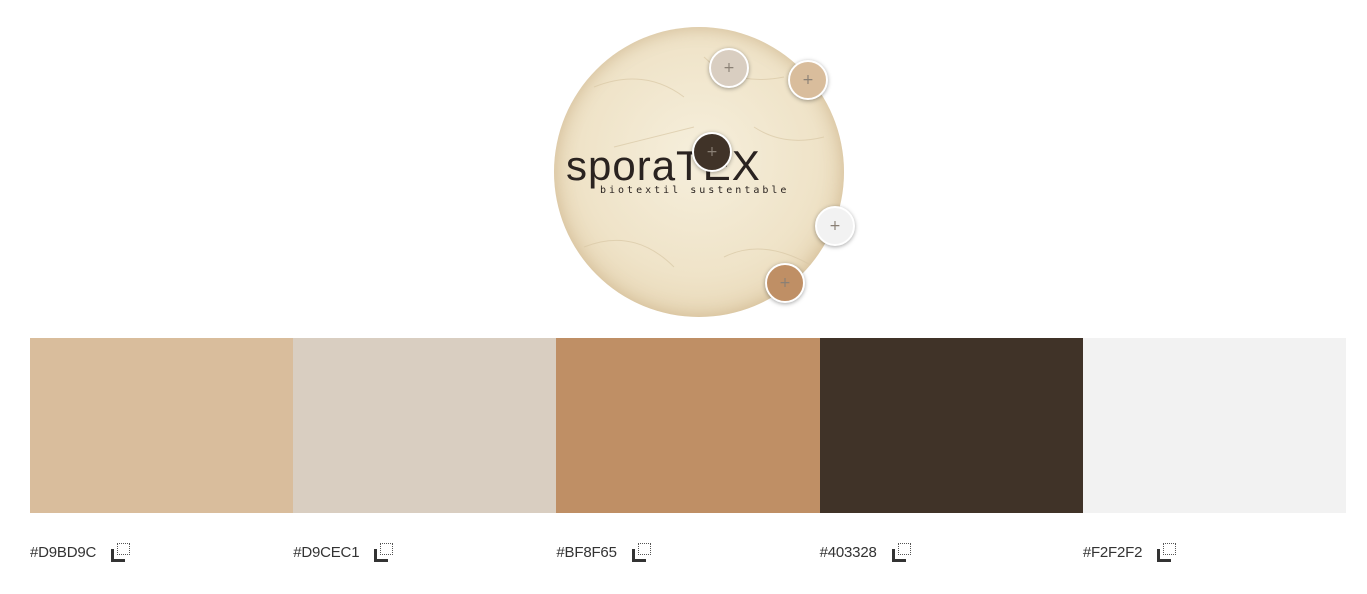  I want to click on logo-tagline: biotextil sustentable, so click(694, 190).